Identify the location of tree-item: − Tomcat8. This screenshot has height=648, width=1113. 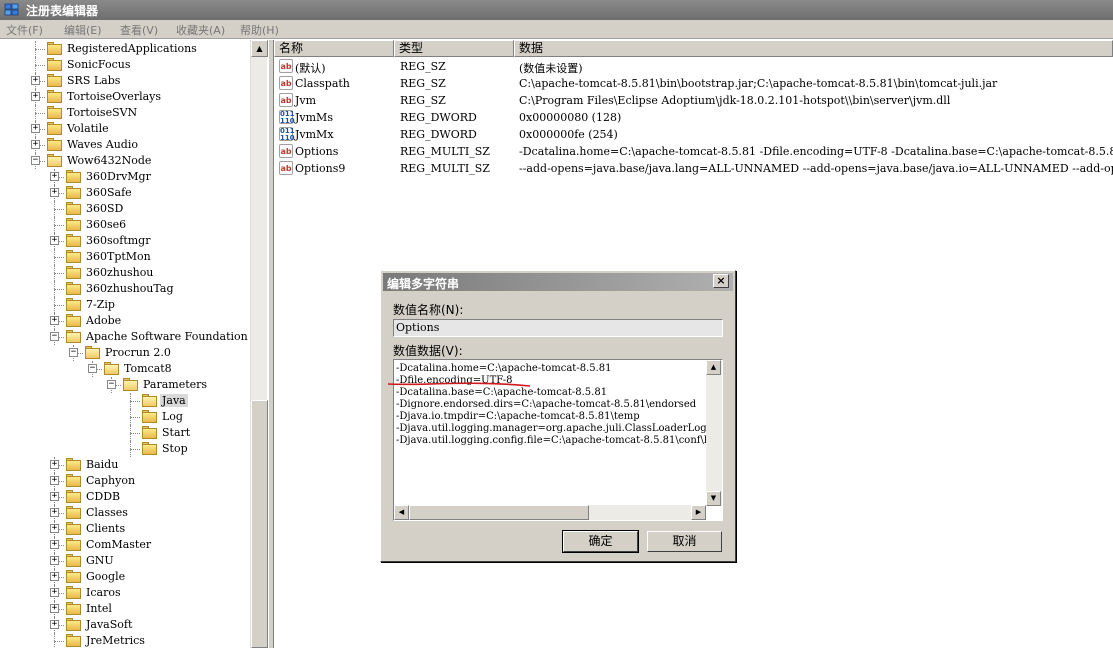
(125, 369).